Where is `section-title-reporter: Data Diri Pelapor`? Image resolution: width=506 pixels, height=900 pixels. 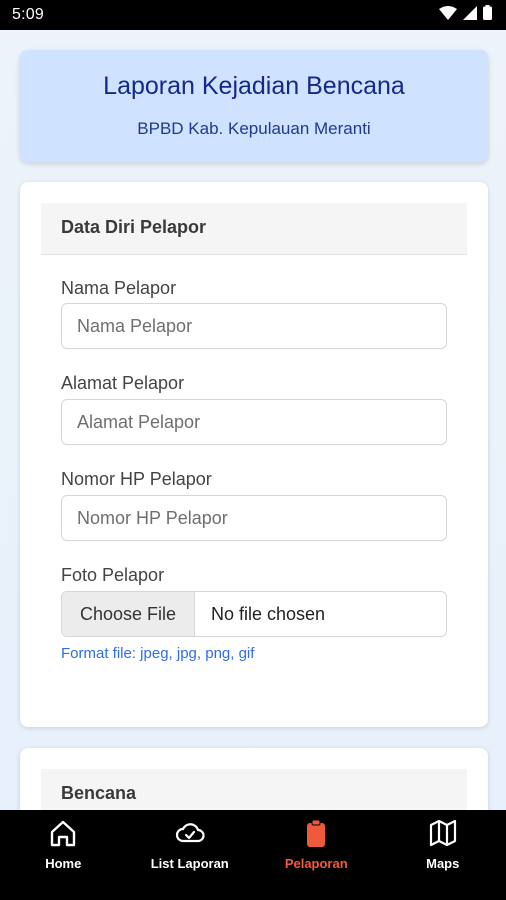 section-title-reporter: Data Diri Pelapor is located at coordinates (254, 229).